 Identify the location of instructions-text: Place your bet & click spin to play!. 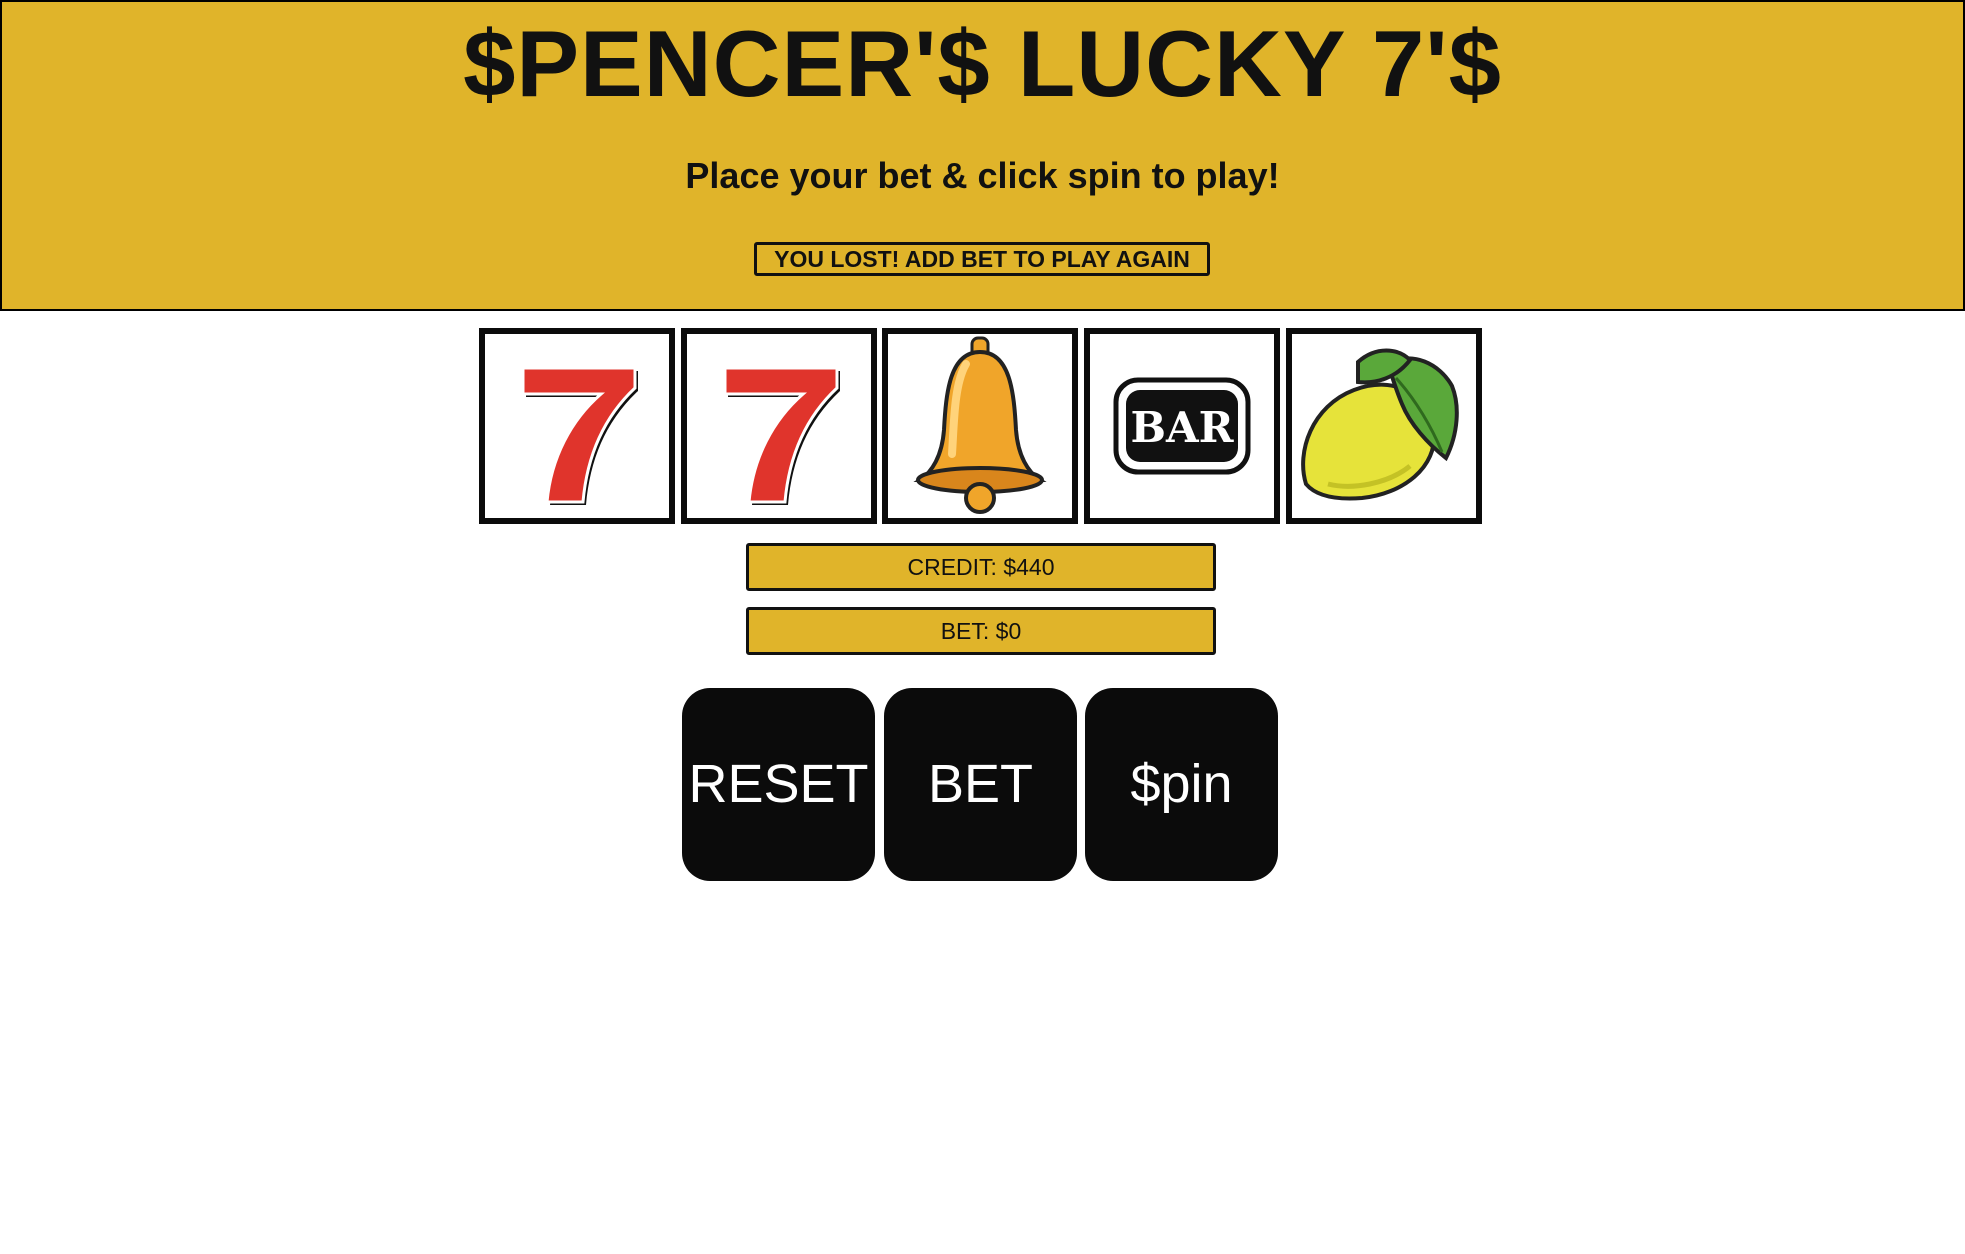
(982, 175).